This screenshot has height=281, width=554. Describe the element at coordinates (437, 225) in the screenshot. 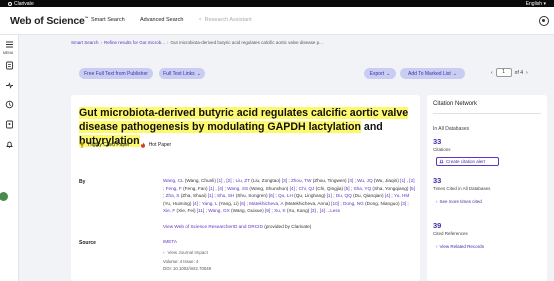

I see `cited-references-count: 39` at that location.